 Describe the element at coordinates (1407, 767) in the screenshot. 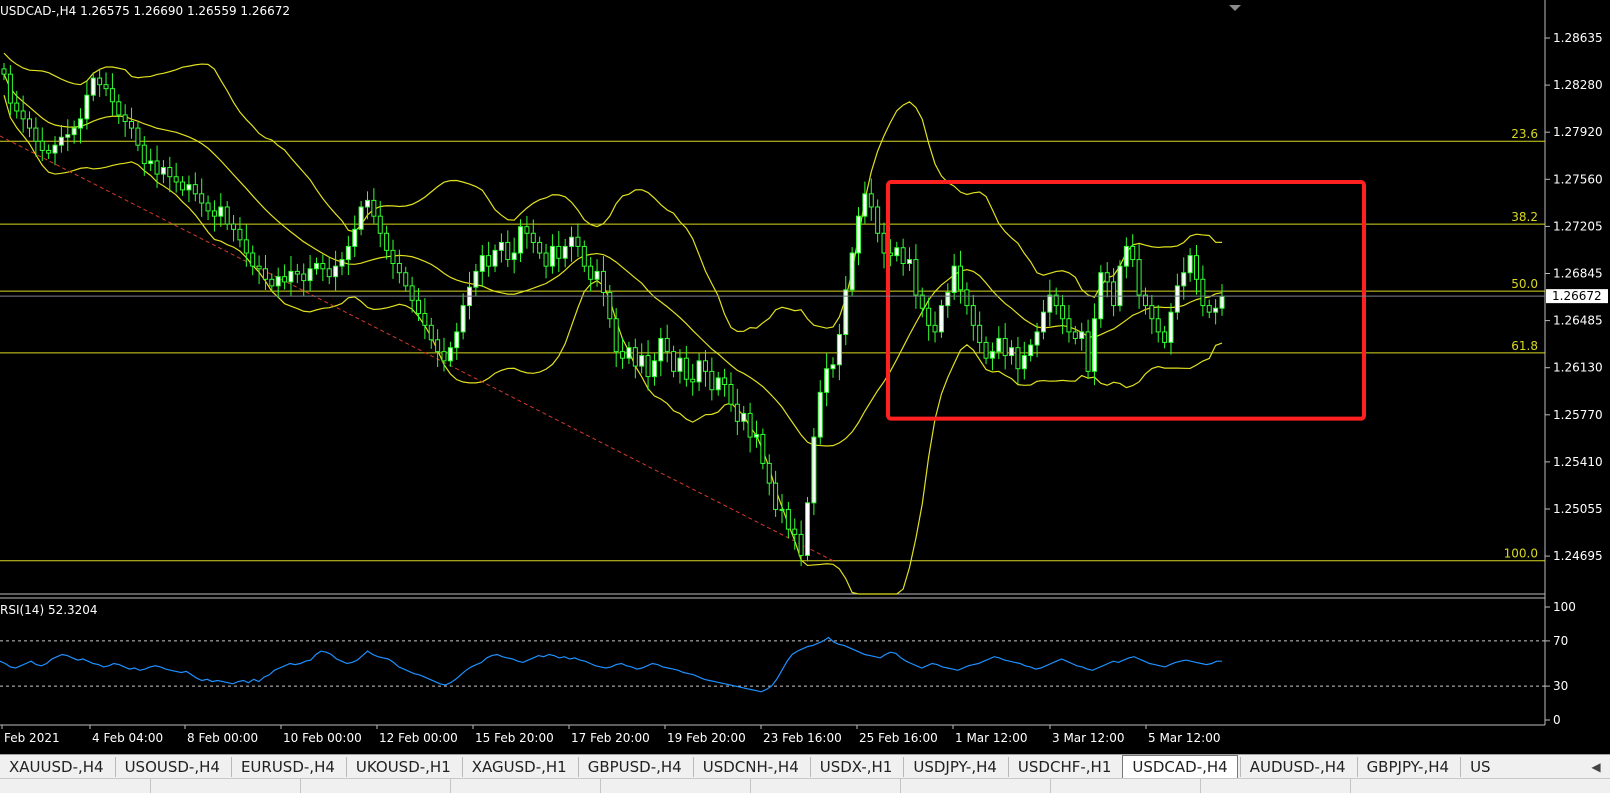

I see `tab-gbpjpy-h4: GBPJPY-,H4` at that location.